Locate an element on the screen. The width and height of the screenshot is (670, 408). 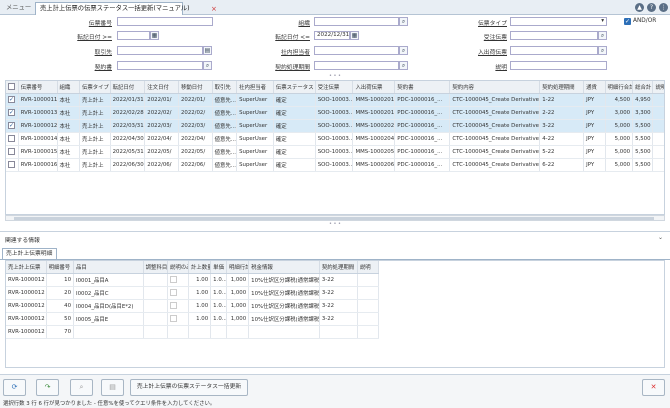
column-header: 社内担当者 is located at coordinates (255, 87).